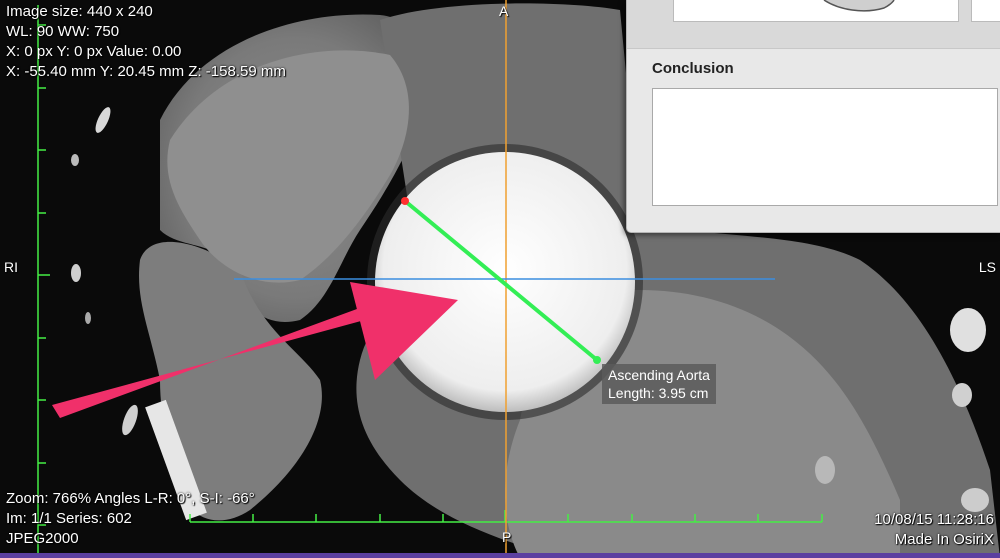 The height and width of the screenshot is (558, 1000). What do you see at coordinates (146, 71) in the screenshot?
I see `info-coordinates: X: -55.40 mm Y: 20.45 mm Z: -158.59 mm` at bounding box center [146, 71].